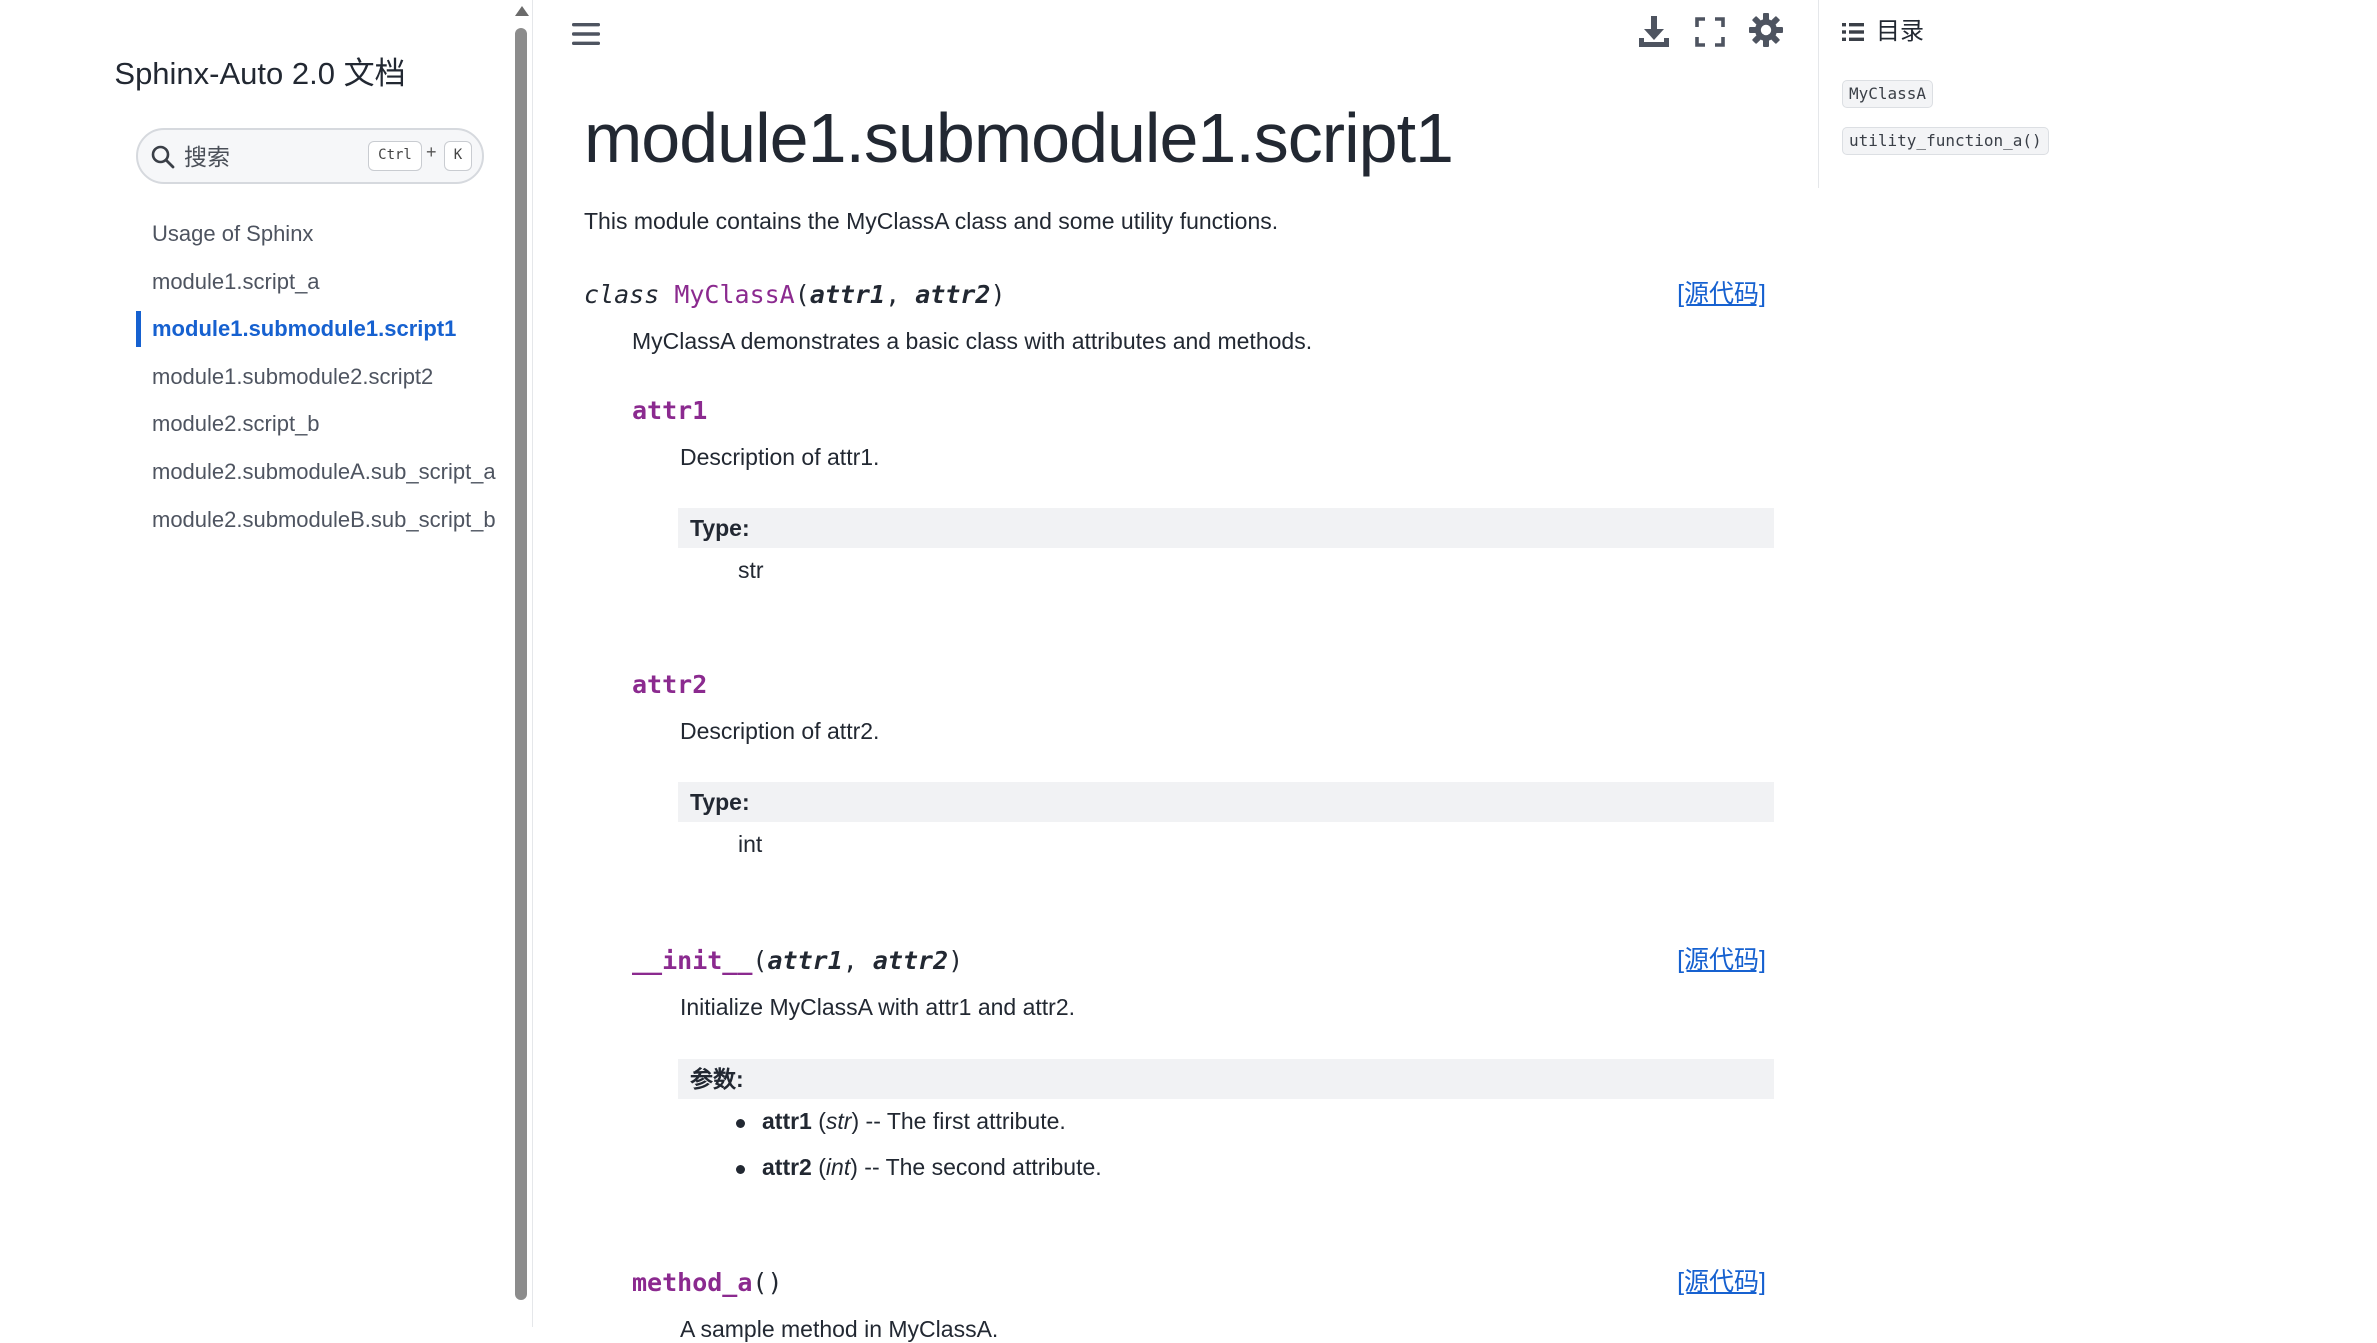 The image size is (2377, 1343). What do you see at coordinates (1888, 94) in the screenshot?
I see `toc-item-myclassa: MyClassA` at bounding box center [1888, 94].